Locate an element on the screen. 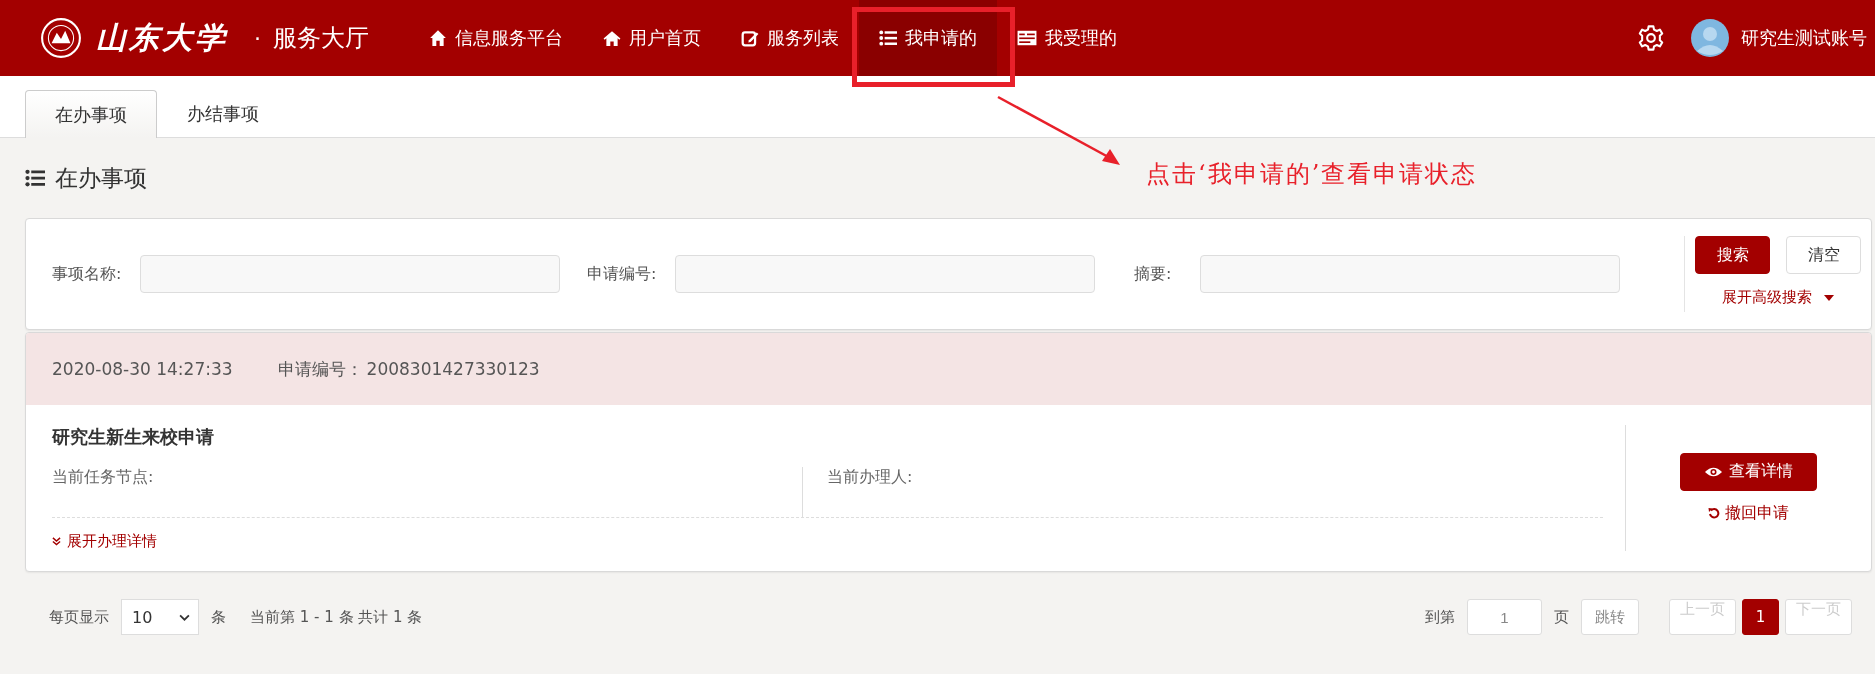 This screenshot has height=674, width=1875. avatar-icon is located at coordinates (1710, 38).